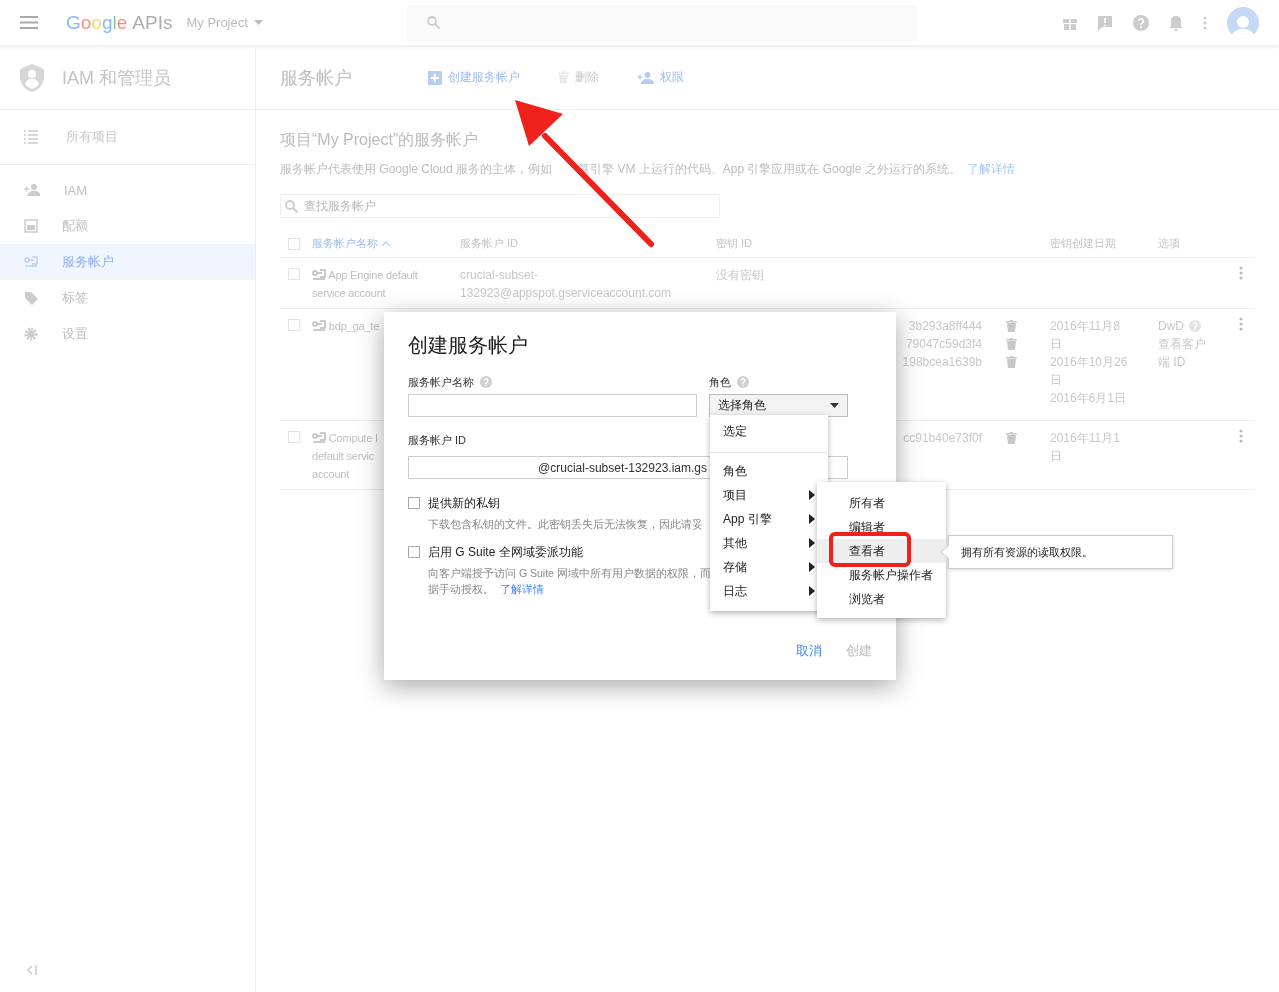 This screenshot has height=992, width=1279. Describe the element at coordinates (661, 22) in the screenshot. I see `search-field` at that location.